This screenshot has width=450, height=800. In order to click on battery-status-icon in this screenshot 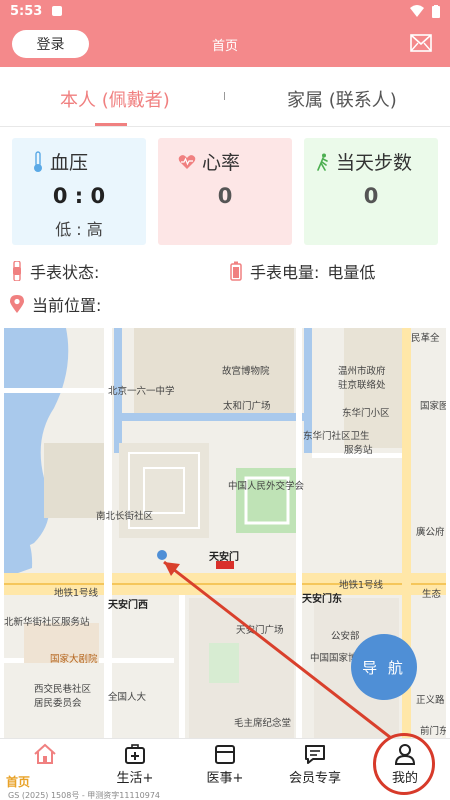, I will do `click(236, 271)`.